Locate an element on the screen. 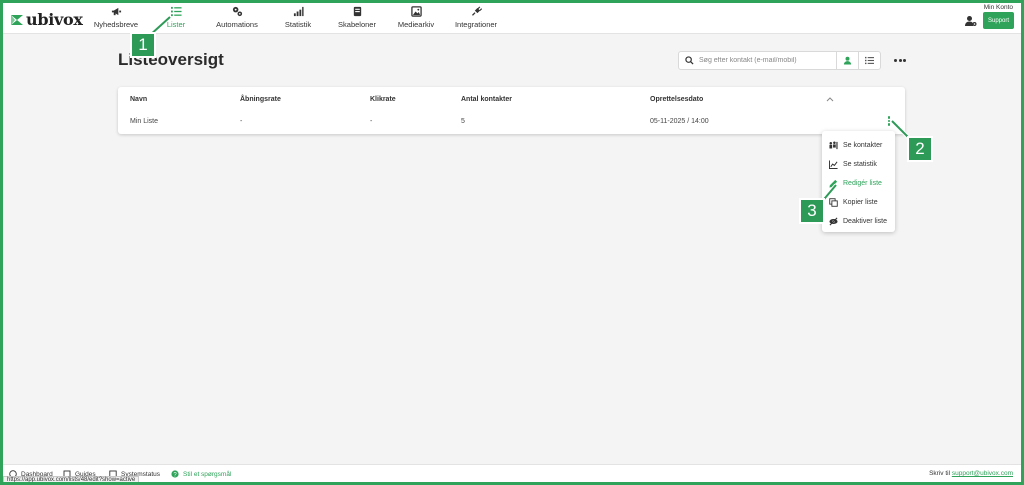  list-icon is located at coordinates (869, 60).